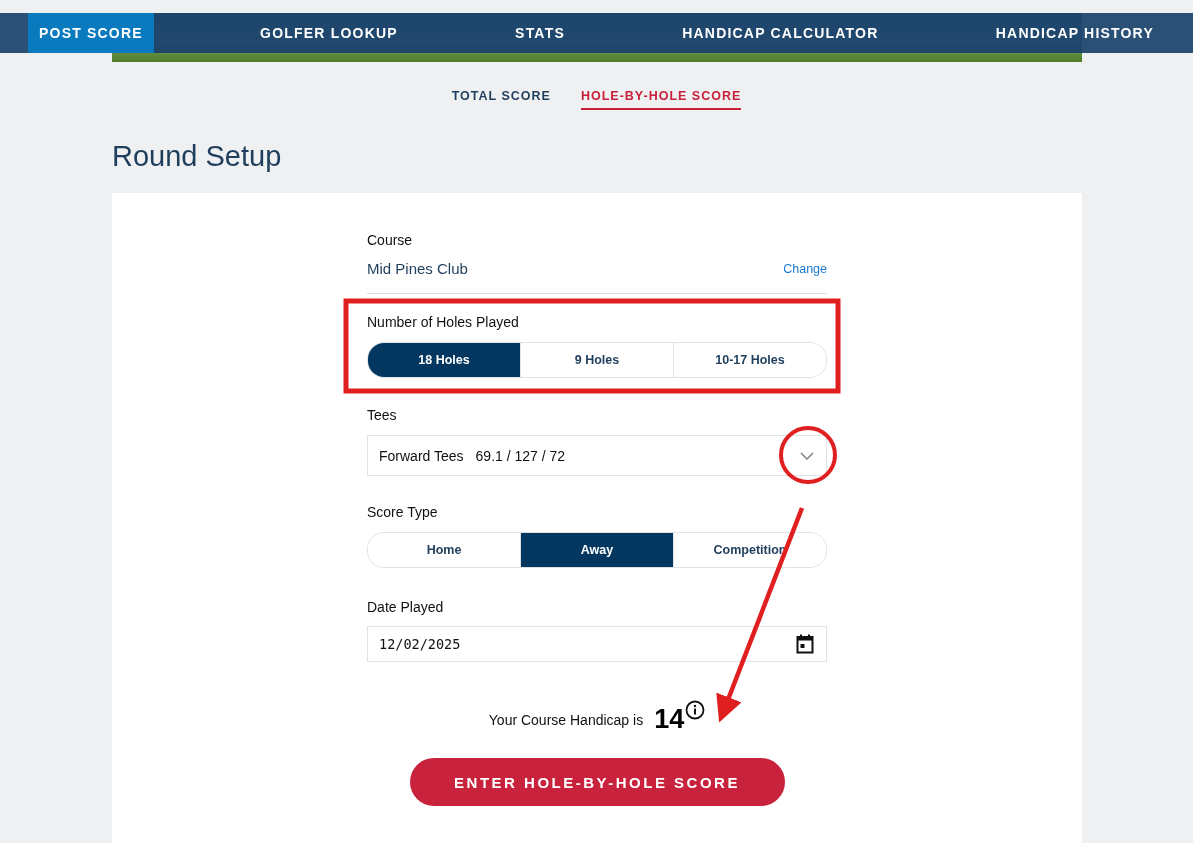 Image resolution: width=1193 pixels, height=843 pixels. I want to click on field-label: Number of Holes Played, so click(443, 322).